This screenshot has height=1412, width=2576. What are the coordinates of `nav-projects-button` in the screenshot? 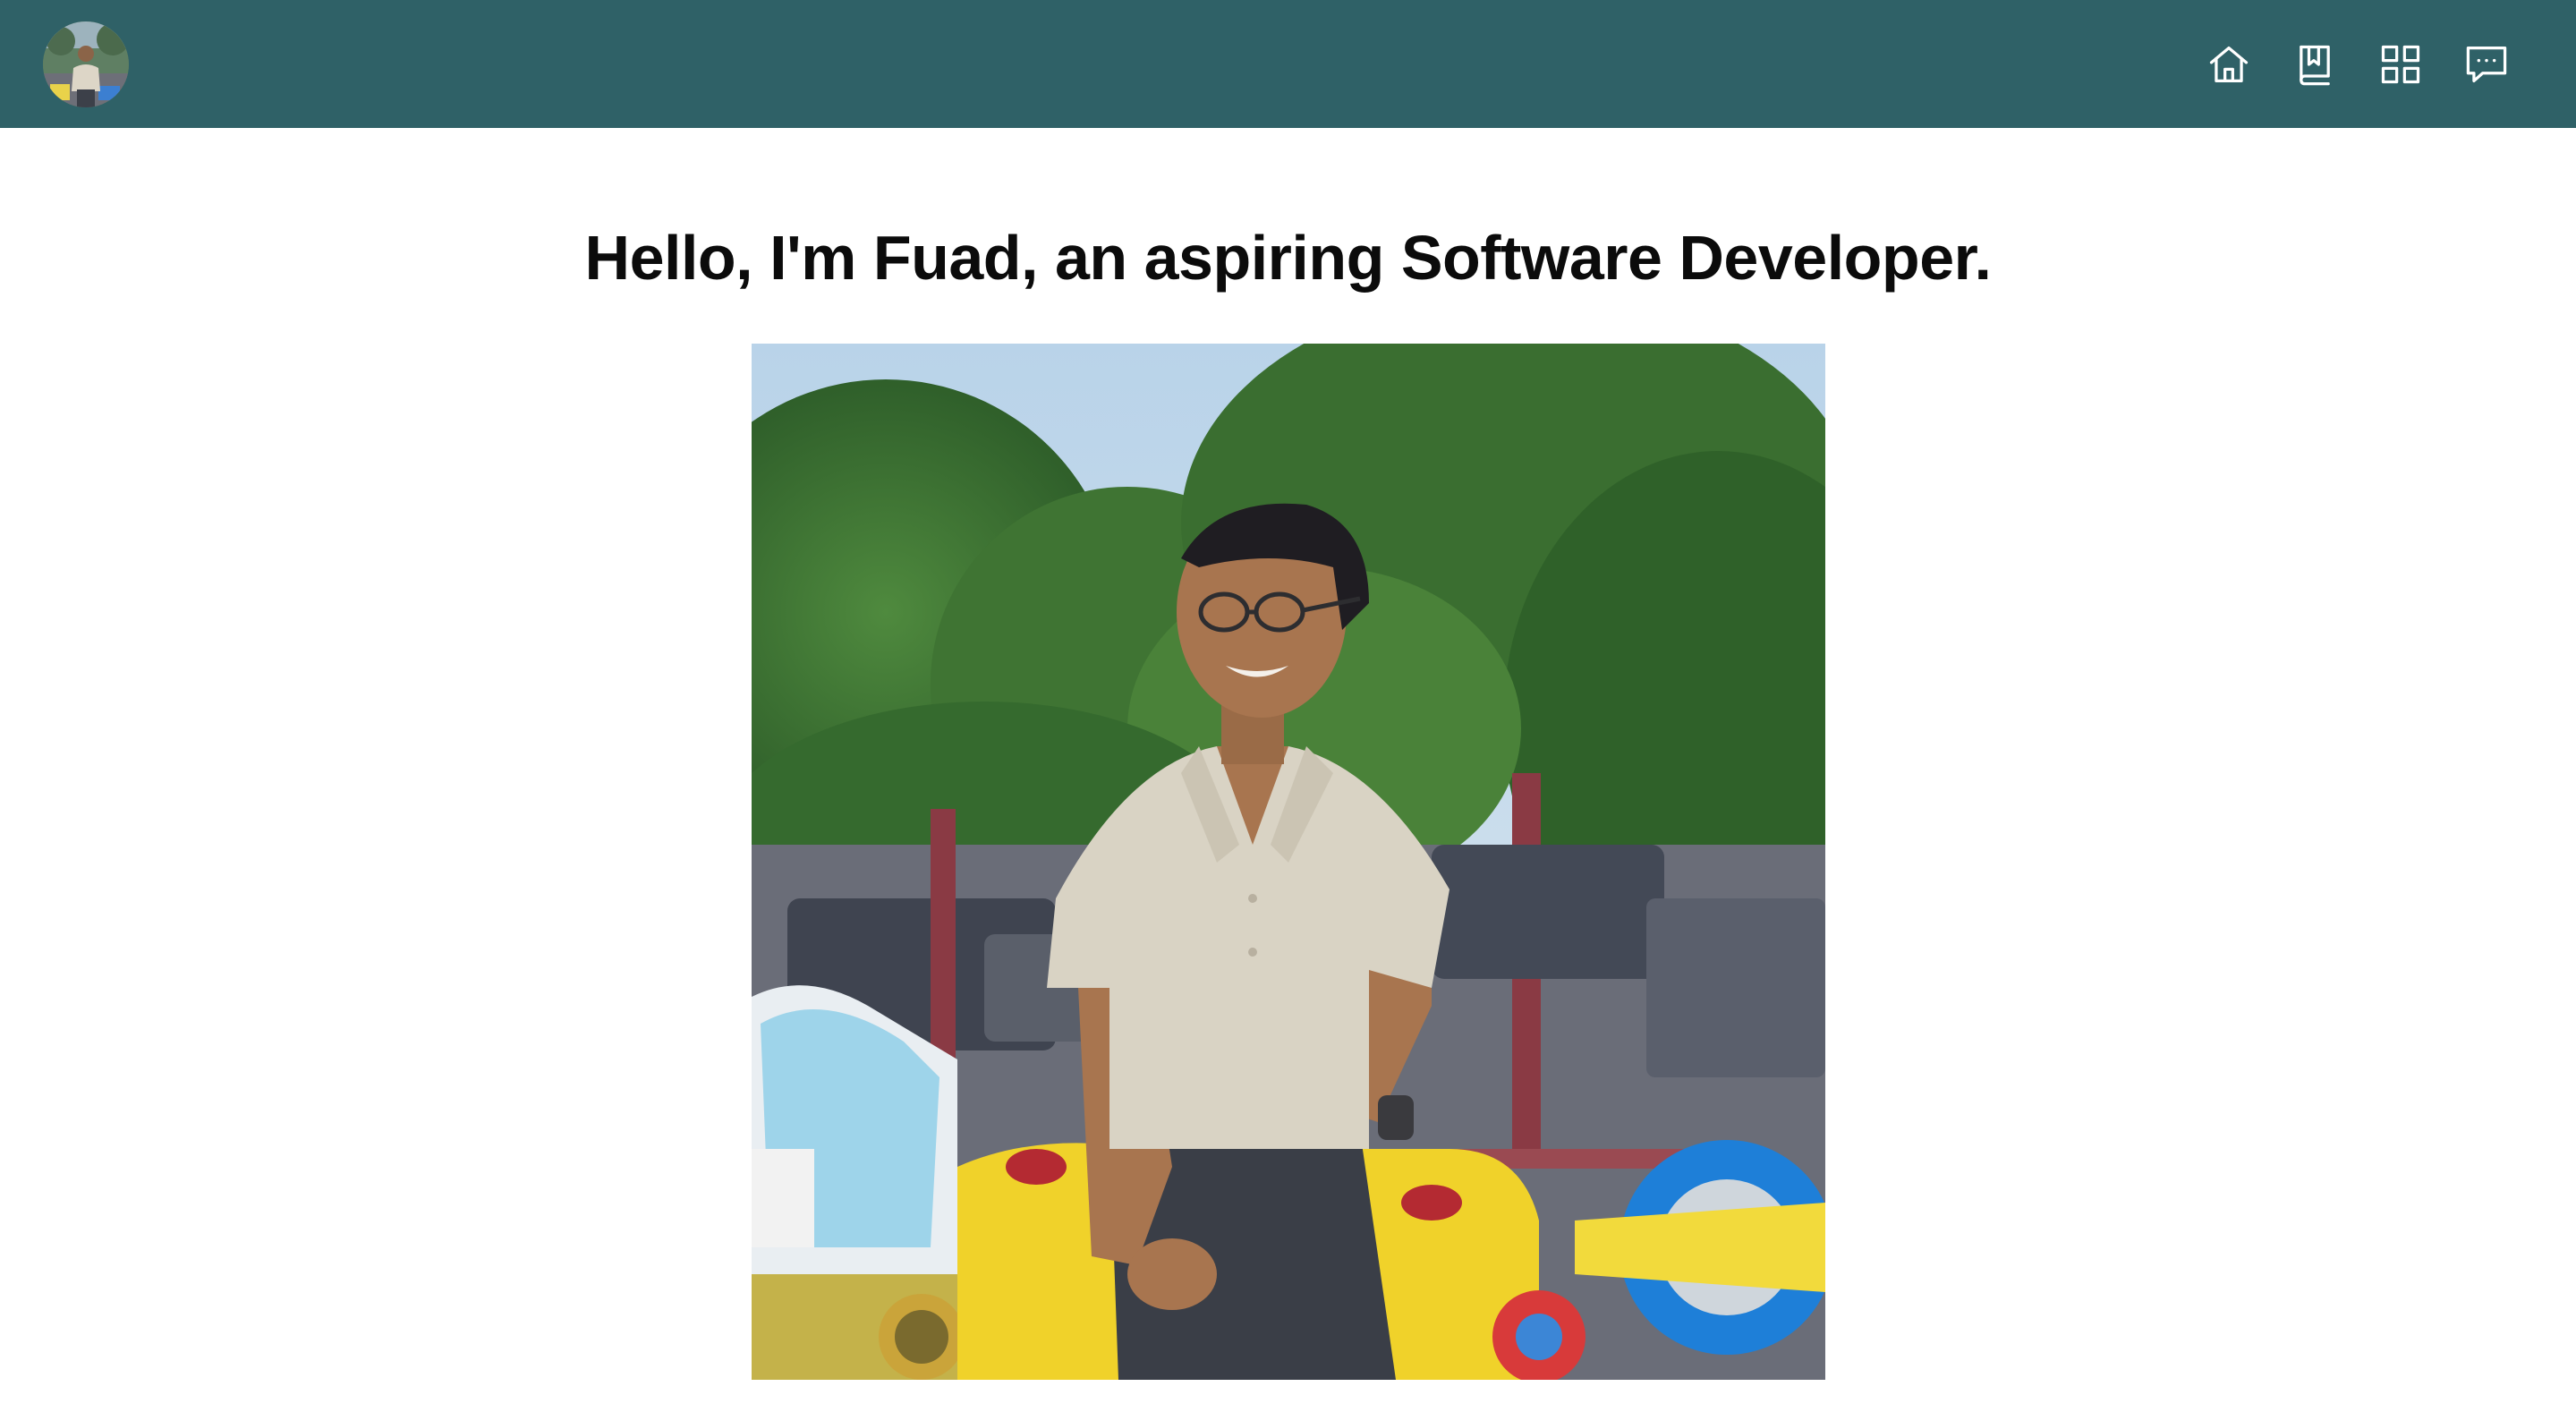 It's located at (2400, 64).